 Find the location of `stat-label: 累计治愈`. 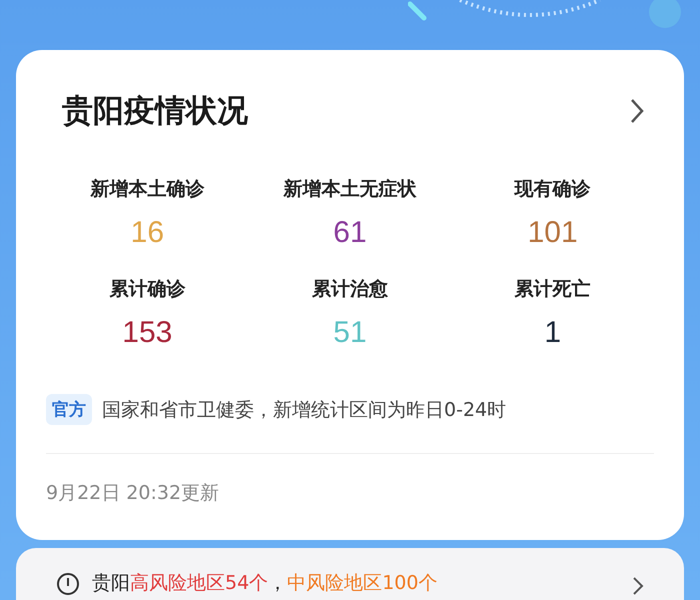

stat-label: 累计治愈 is located at coordinates (350, 289).